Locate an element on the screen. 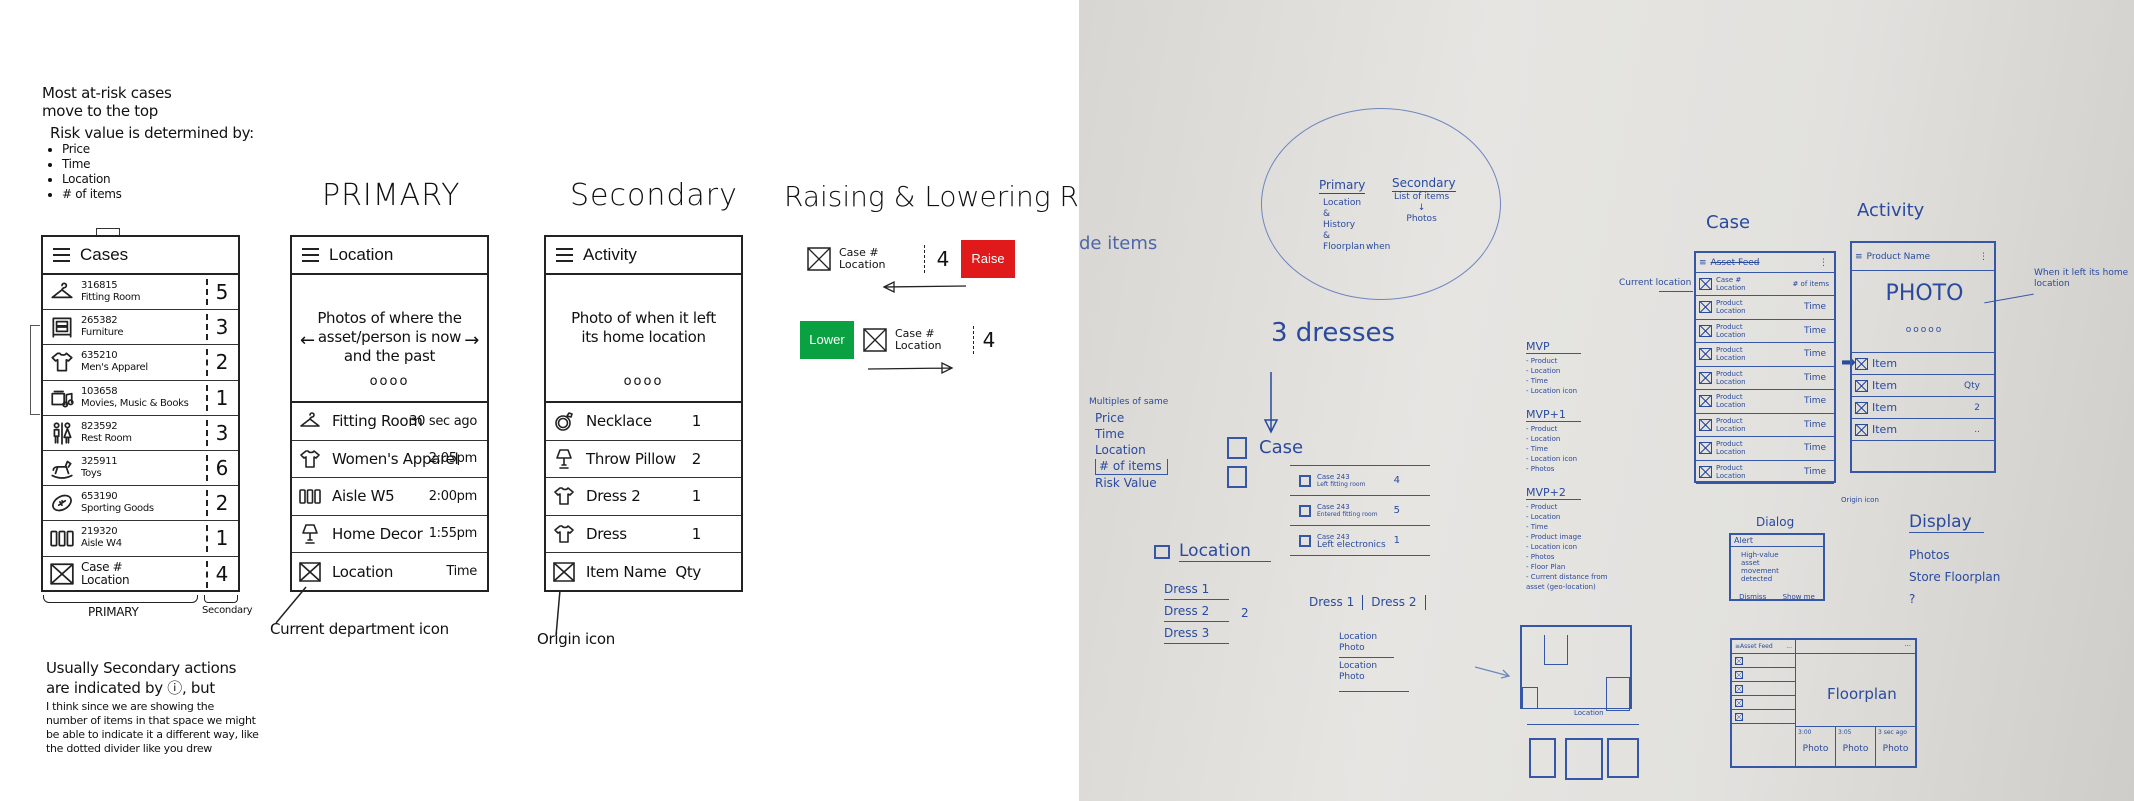 This screenshot has height=801, width=2134. wb-secondary-list: List of items ↓ Photos is located at coordinates (1421, 208).